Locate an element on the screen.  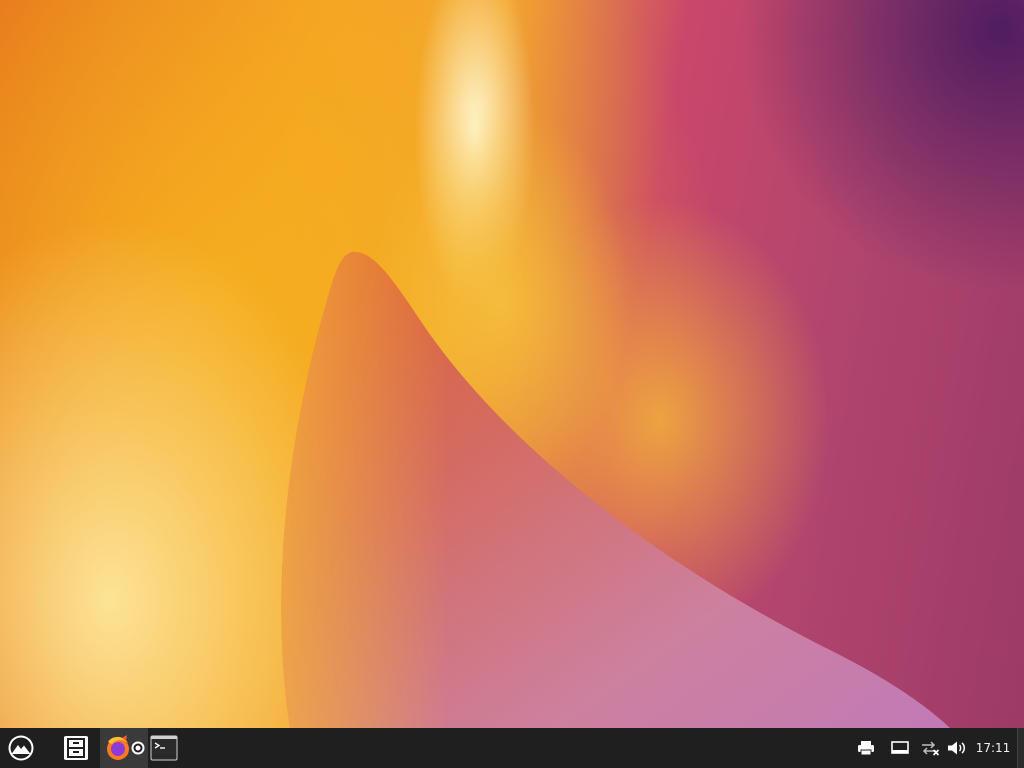
terminal-icon is located at coordinates (164, 748).